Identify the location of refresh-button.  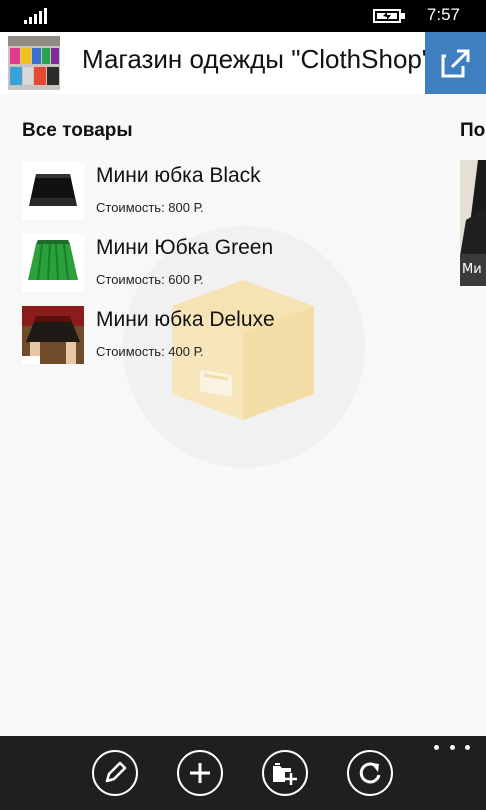
(370, 773).